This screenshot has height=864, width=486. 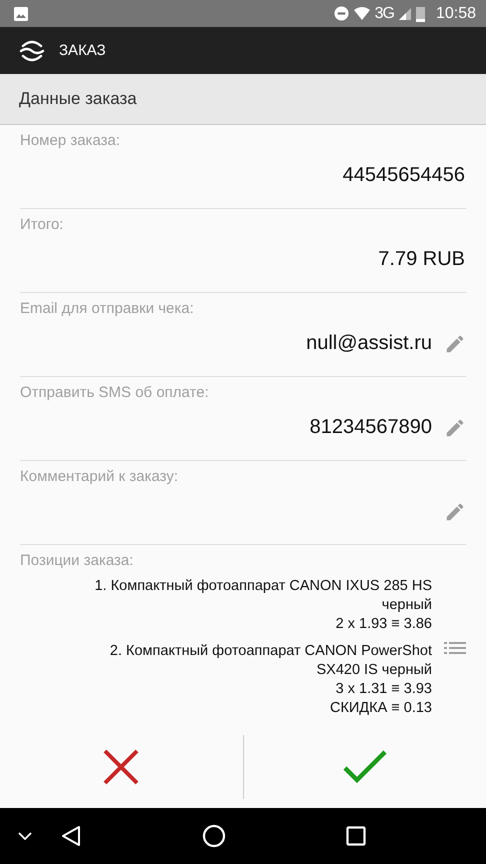 I want to click on field-value: 7.79 RUB, so click(x=421, y=259).